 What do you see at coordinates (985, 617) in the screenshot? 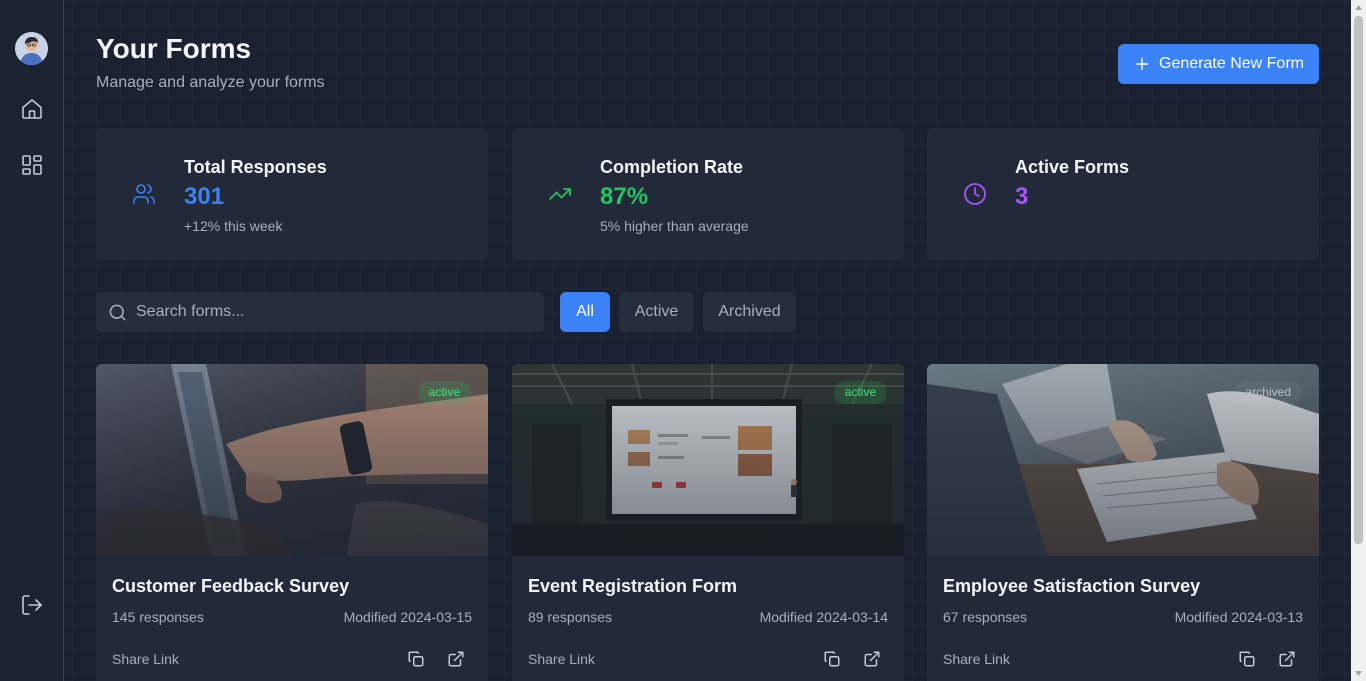
I see `form-responses: 67 responses` at bounding box center [985, 617].